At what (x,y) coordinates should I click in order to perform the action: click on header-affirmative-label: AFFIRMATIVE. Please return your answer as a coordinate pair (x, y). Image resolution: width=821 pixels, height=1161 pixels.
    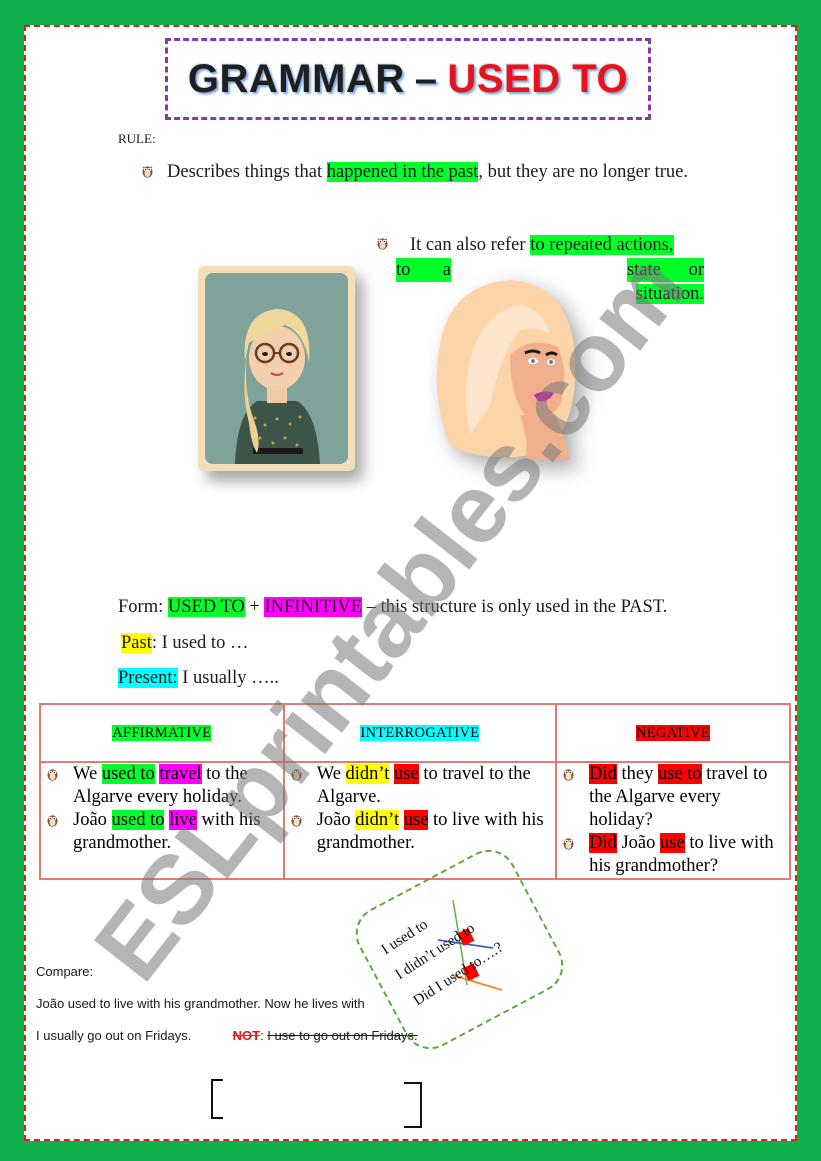
    Looking at the image, I should click on (162, 732).